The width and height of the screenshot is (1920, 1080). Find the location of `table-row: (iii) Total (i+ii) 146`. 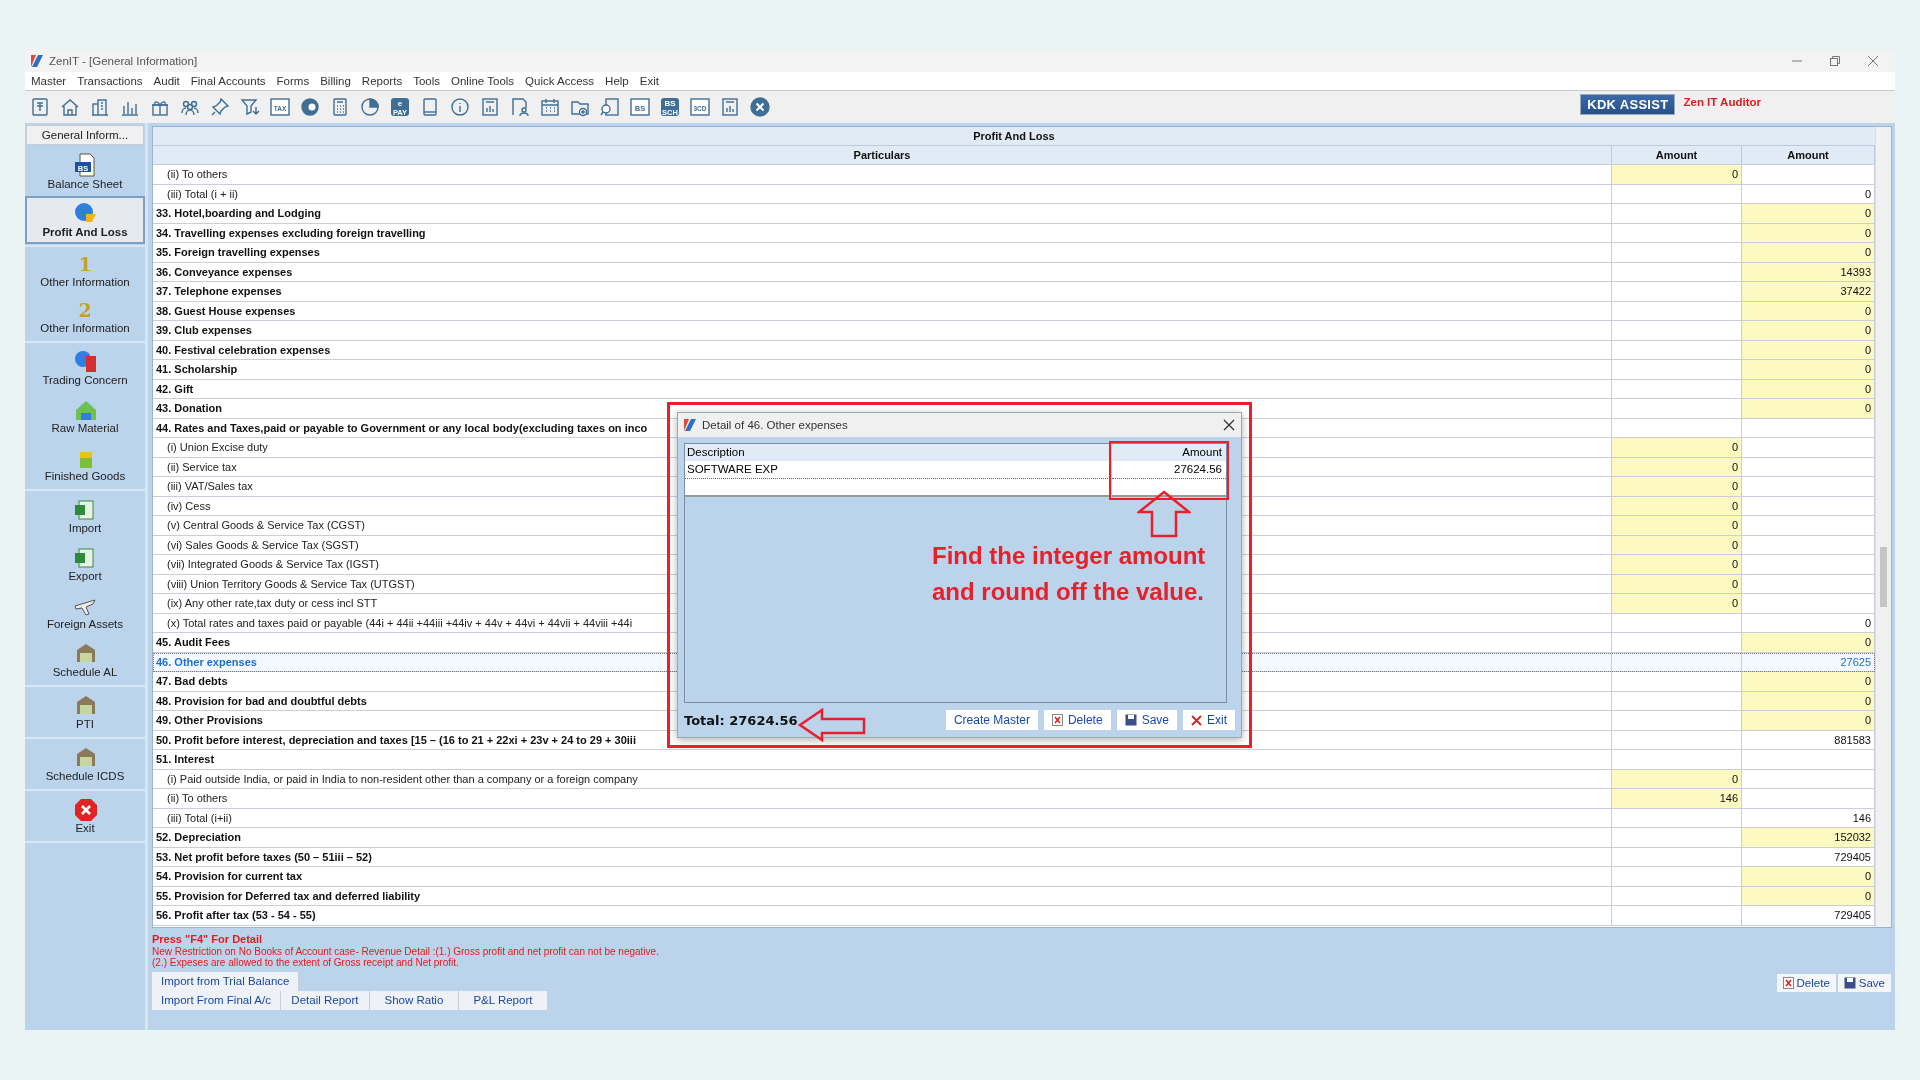

table-row: (iii) Total (i+ii) 146 is located at coordinates (1014, 818).